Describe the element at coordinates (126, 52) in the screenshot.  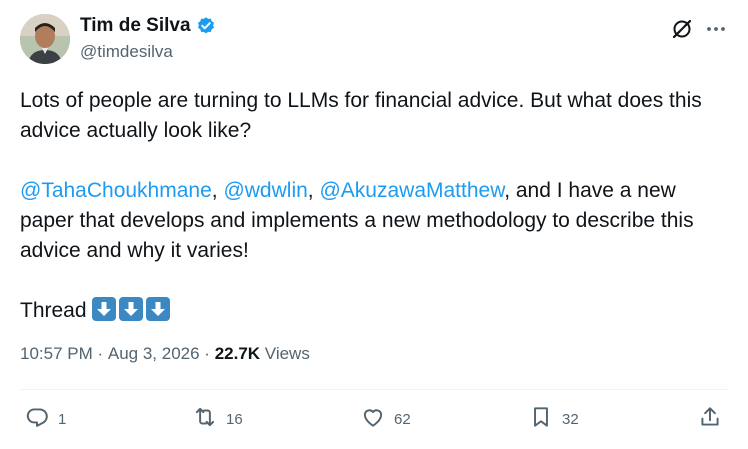
I see `handle: @timdesilva` at that location.